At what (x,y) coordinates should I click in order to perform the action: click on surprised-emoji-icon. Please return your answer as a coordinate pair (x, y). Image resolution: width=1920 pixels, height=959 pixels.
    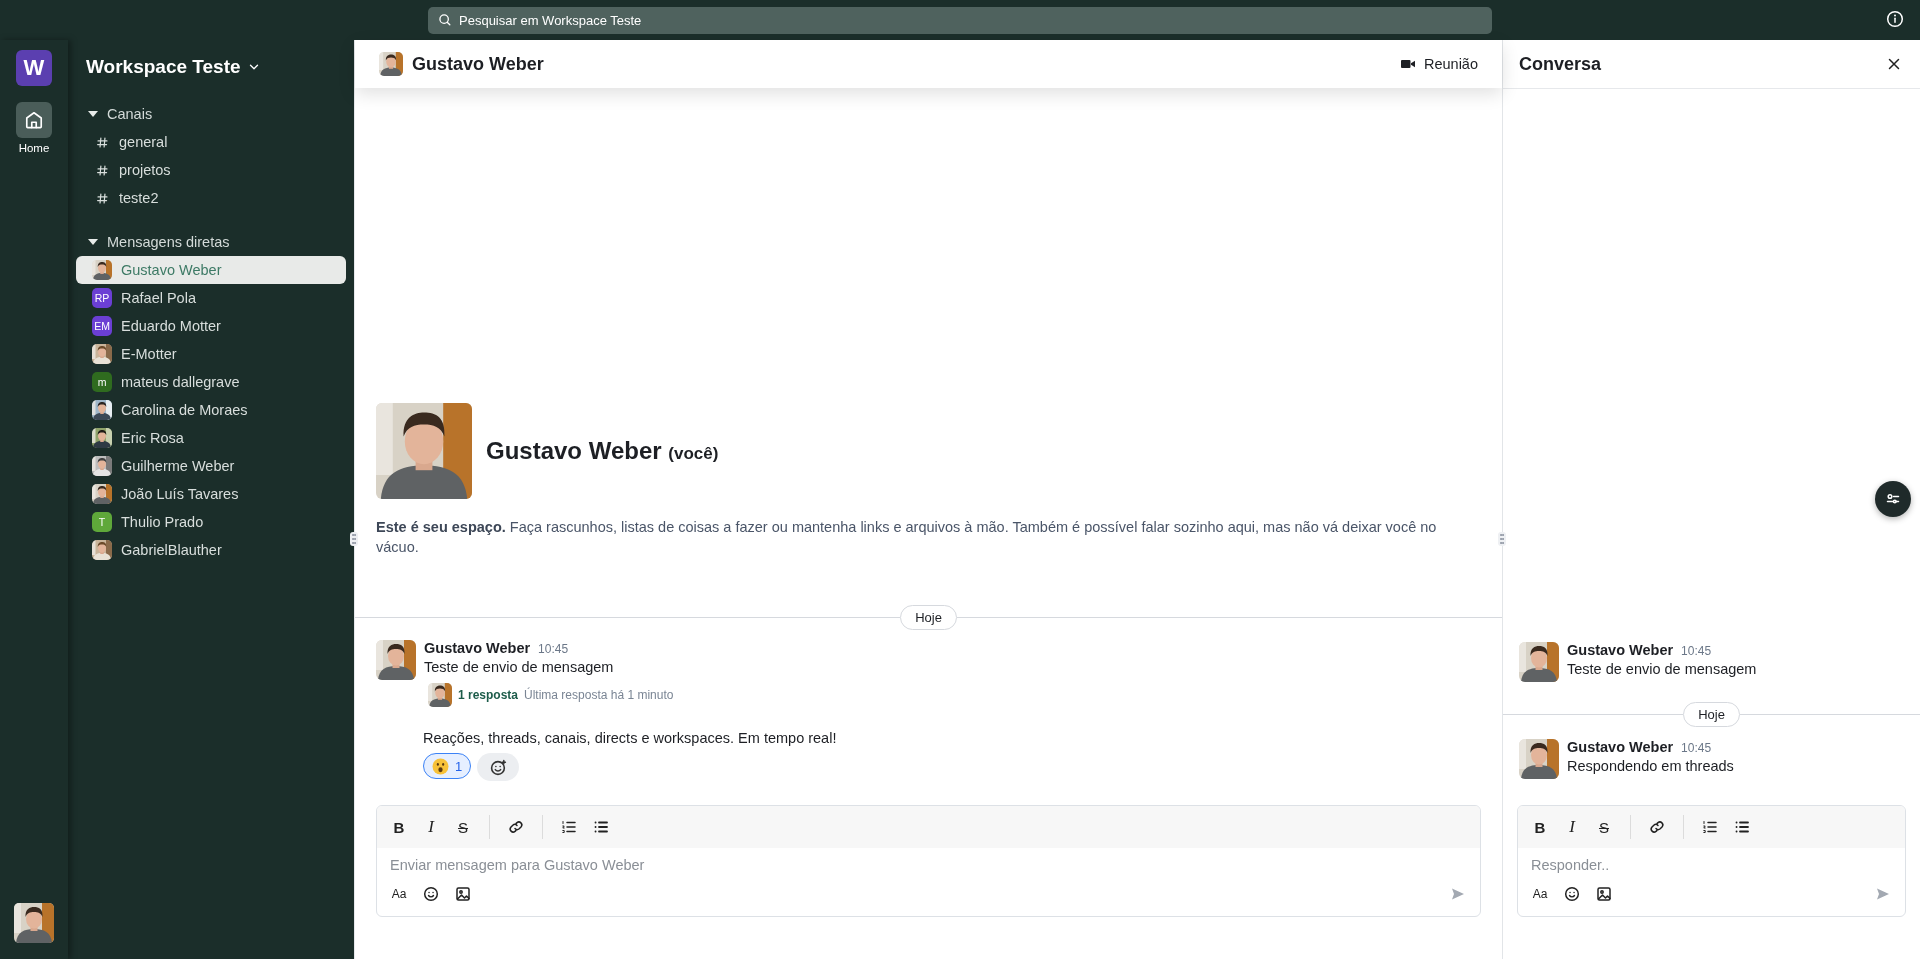
    Looking at the image, I should click on (440, 766).